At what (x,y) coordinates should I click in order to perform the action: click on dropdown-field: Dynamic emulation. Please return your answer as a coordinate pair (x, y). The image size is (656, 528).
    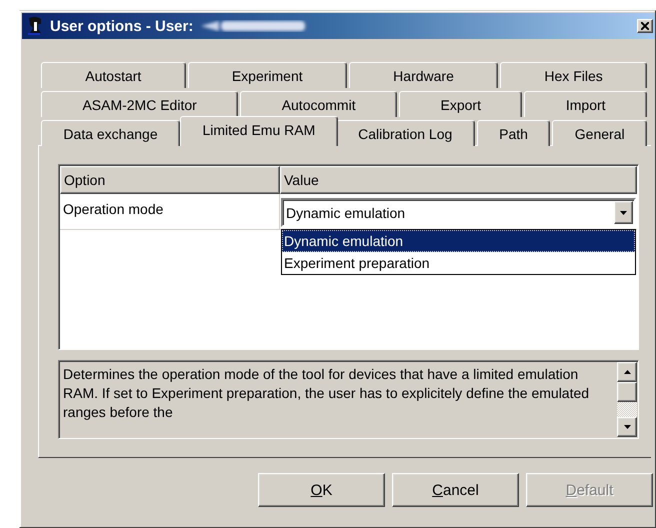
    Looking at the image, I should click on (458, 212).